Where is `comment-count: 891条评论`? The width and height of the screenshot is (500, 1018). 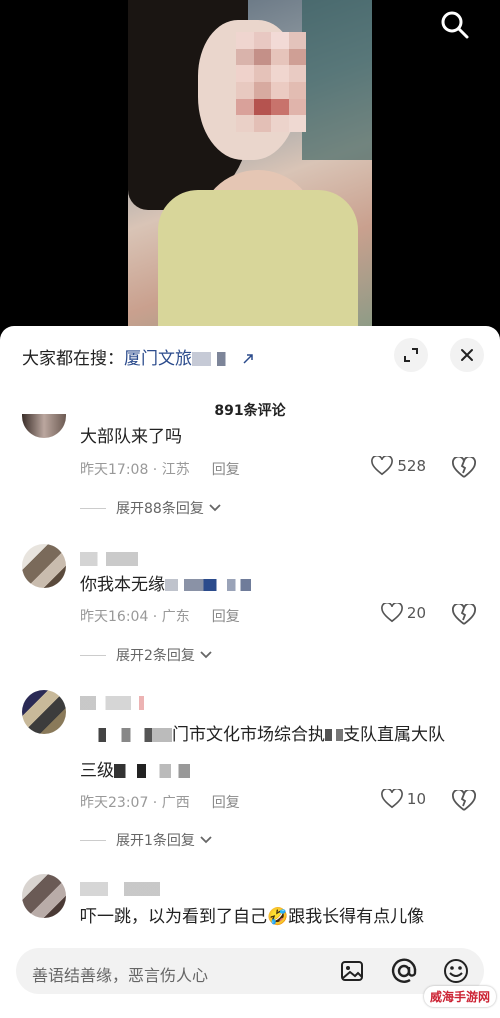 comment-count: 891条评论 is located at coordinates (250, 411).